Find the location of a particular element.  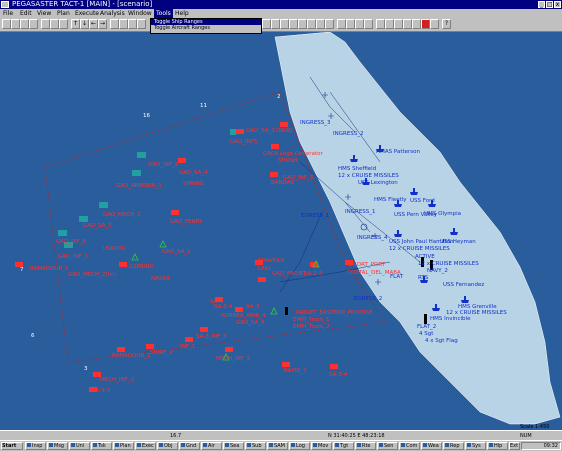

help-icon: ? is located at coordinates (446, 24).